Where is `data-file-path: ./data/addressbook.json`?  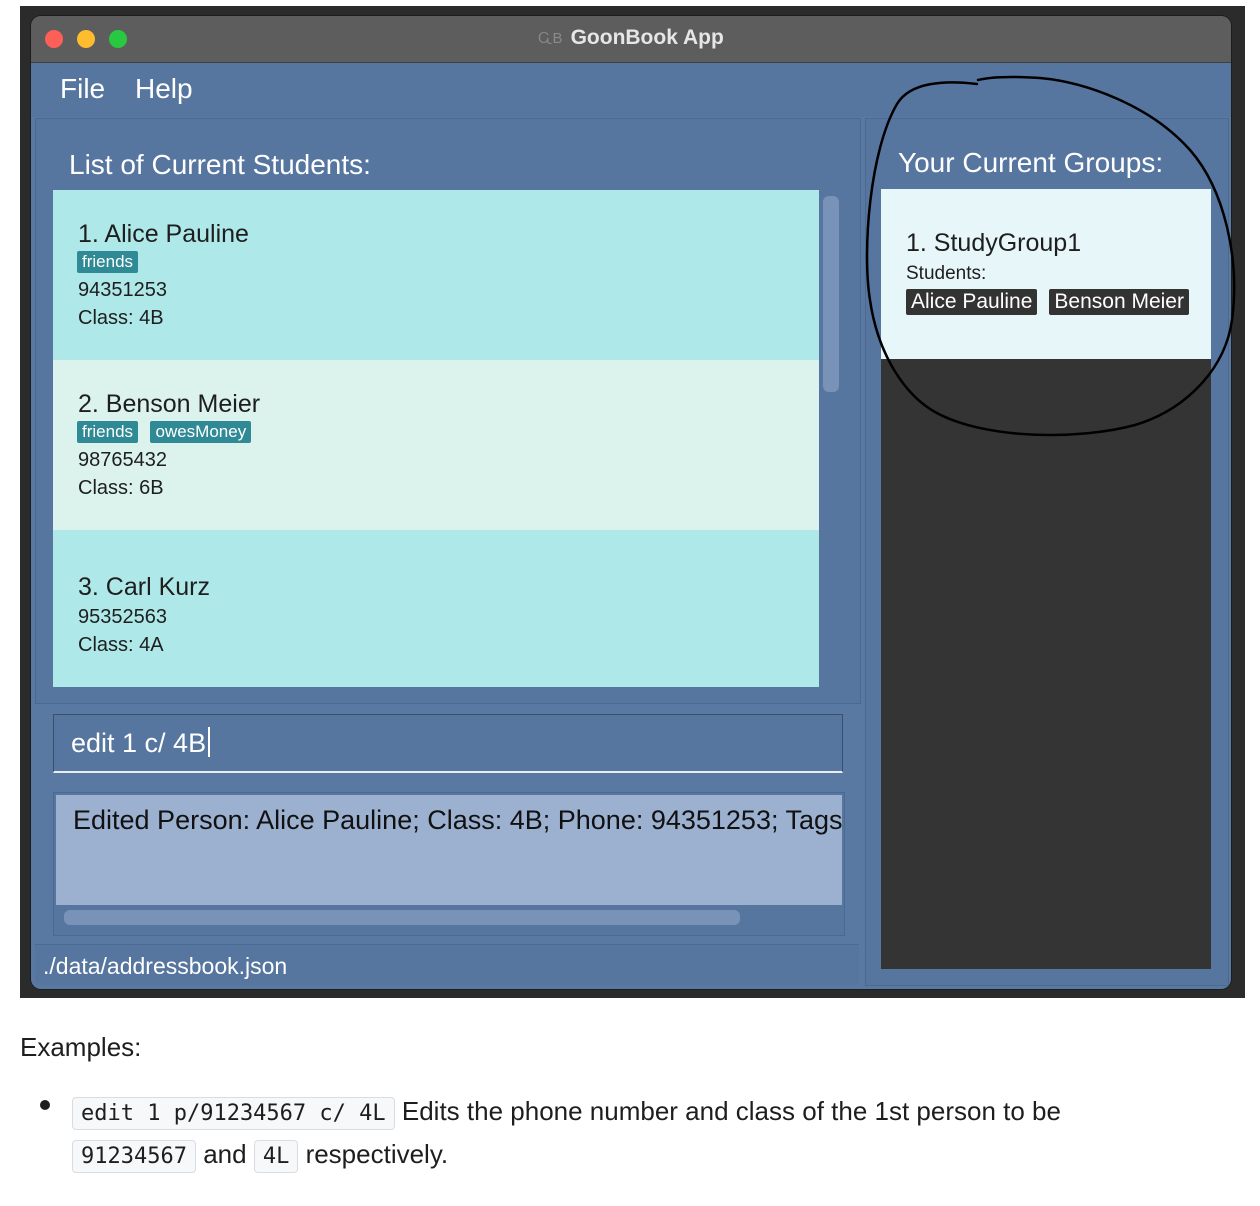 data-file-path: ./data/addressbook.json is located at coordinates (165, 966).